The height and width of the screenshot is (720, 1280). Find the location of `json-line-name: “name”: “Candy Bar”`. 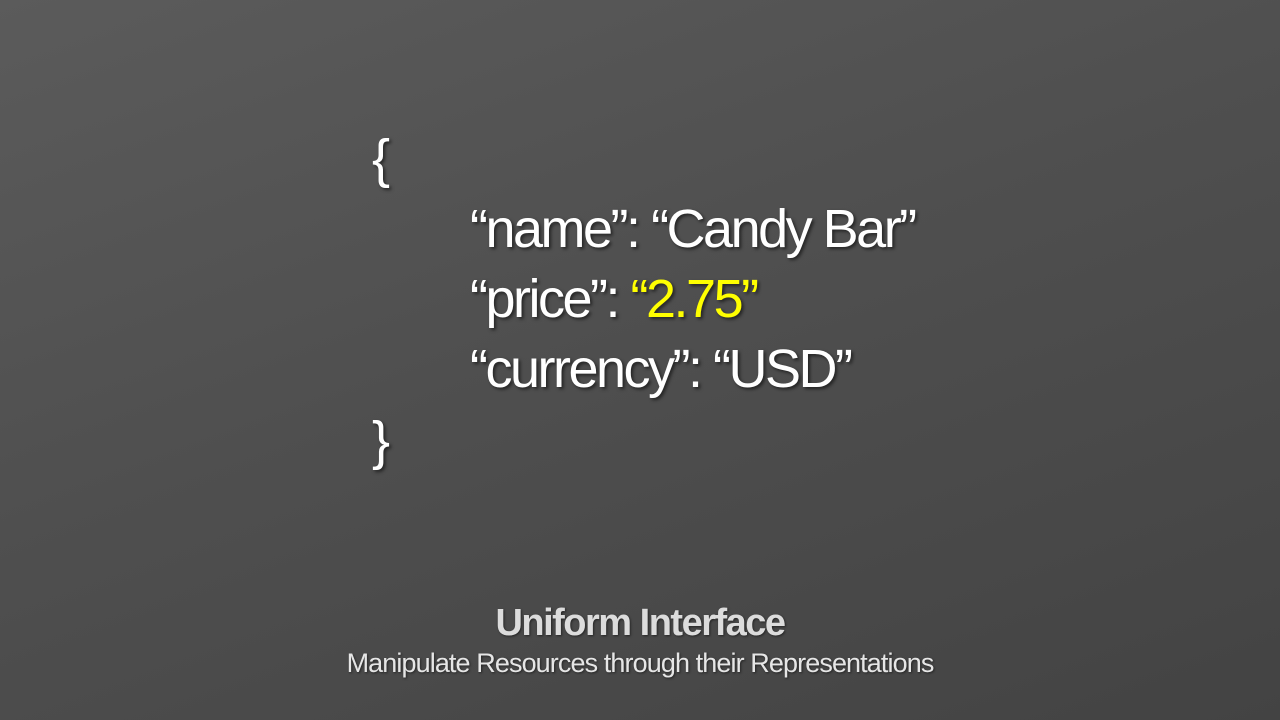

json-line-name: “name”: “Candy Bar” is located at coordinates (644, 229).